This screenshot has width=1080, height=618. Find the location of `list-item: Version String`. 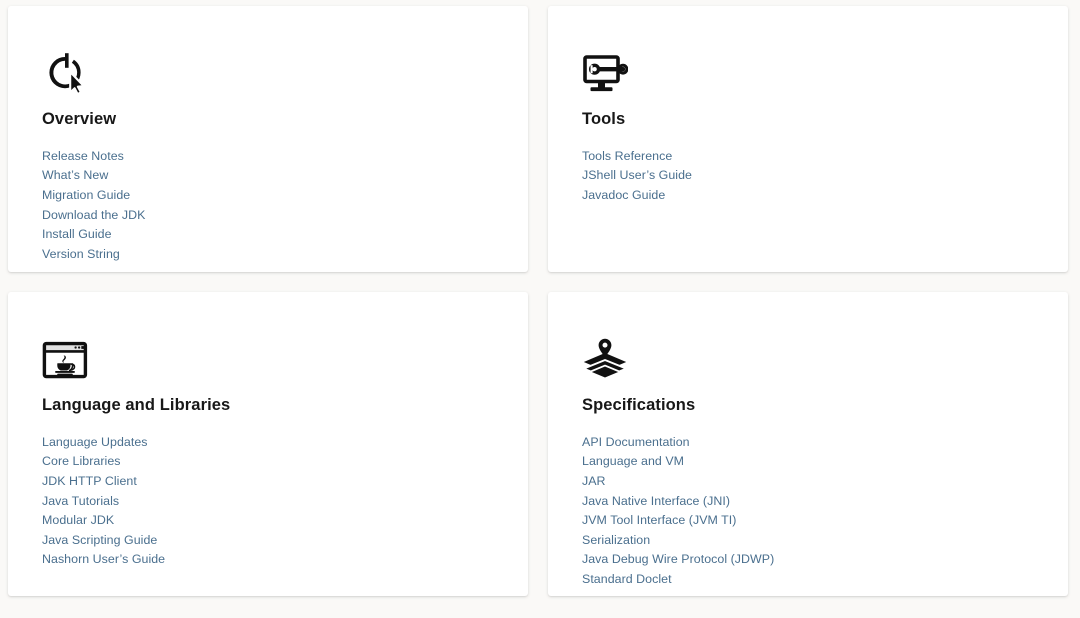

list-item: Version String is located at coordinates (268, 255).